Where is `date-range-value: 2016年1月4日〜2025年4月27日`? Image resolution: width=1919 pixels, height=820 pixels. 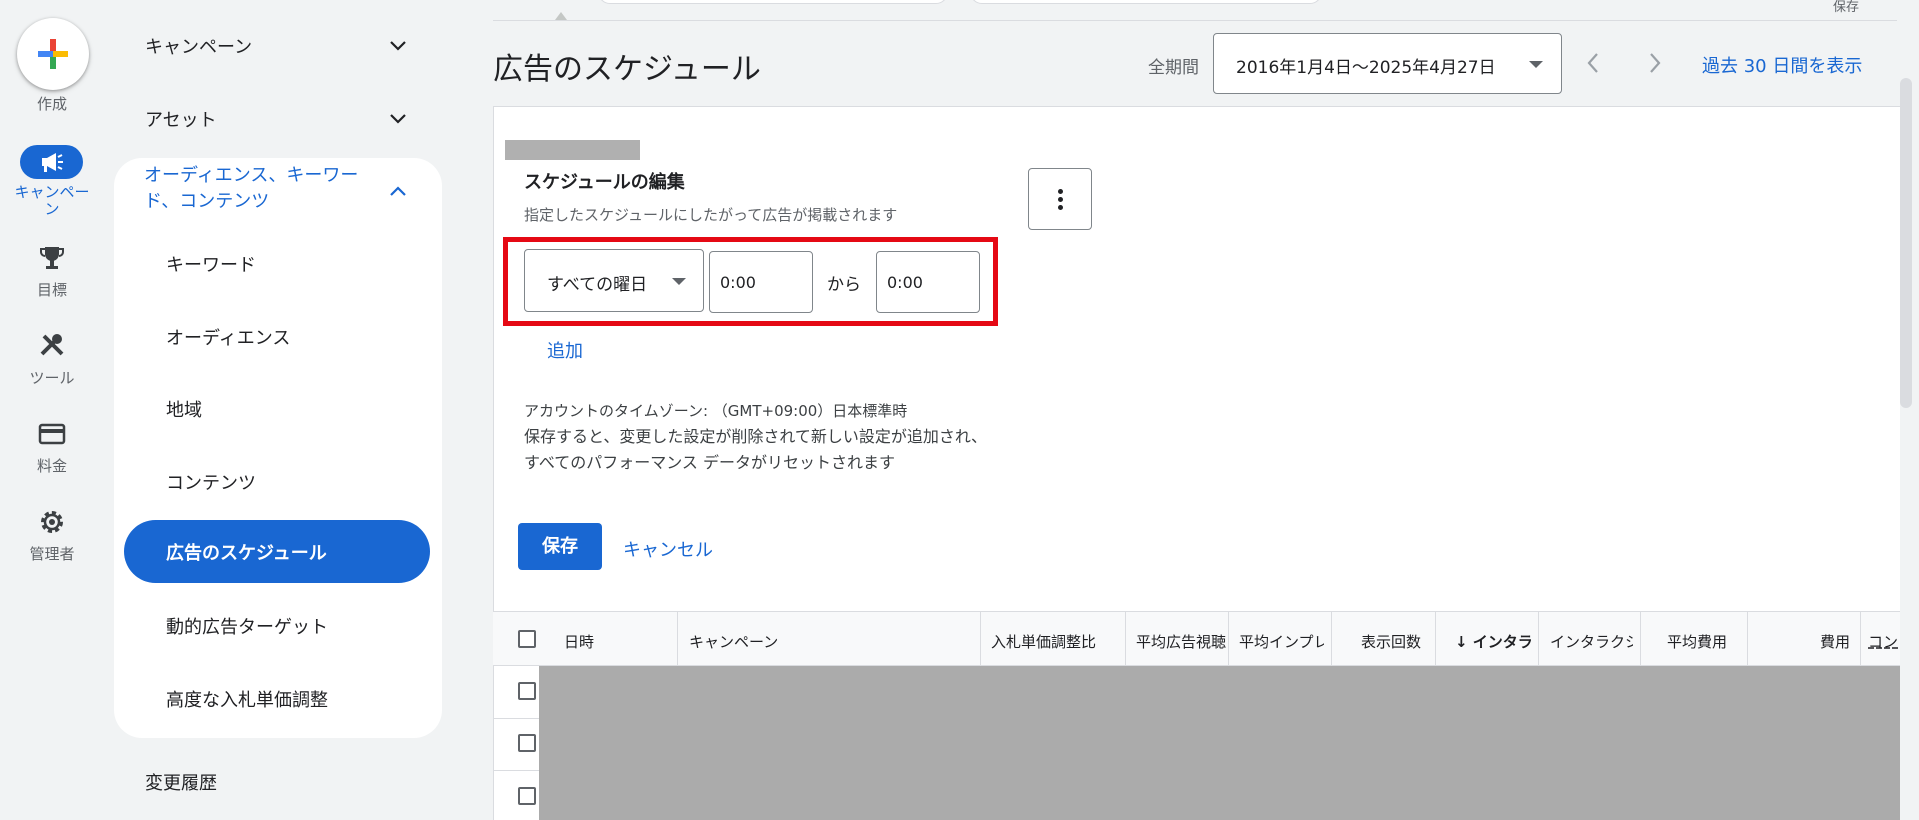
date-range-value: 2016年1月4日〜2025年4月27日 is located at coordinates (1366, 68).